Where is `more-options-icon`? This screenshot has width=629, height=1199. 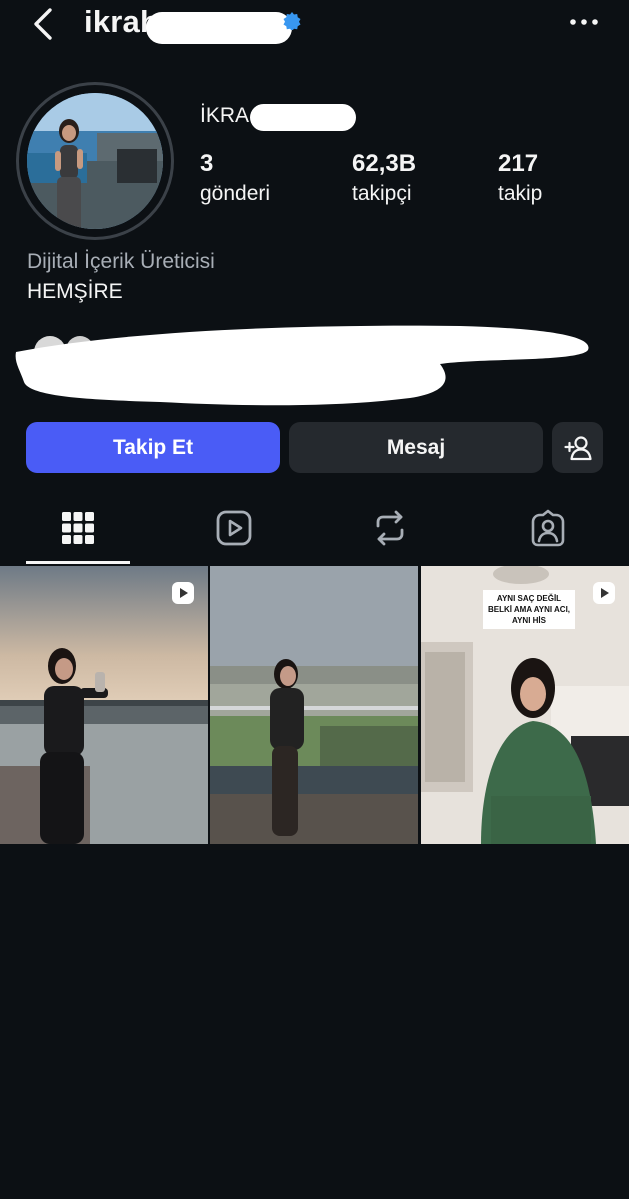
more-options-icon is located at coordinates (584, 22).